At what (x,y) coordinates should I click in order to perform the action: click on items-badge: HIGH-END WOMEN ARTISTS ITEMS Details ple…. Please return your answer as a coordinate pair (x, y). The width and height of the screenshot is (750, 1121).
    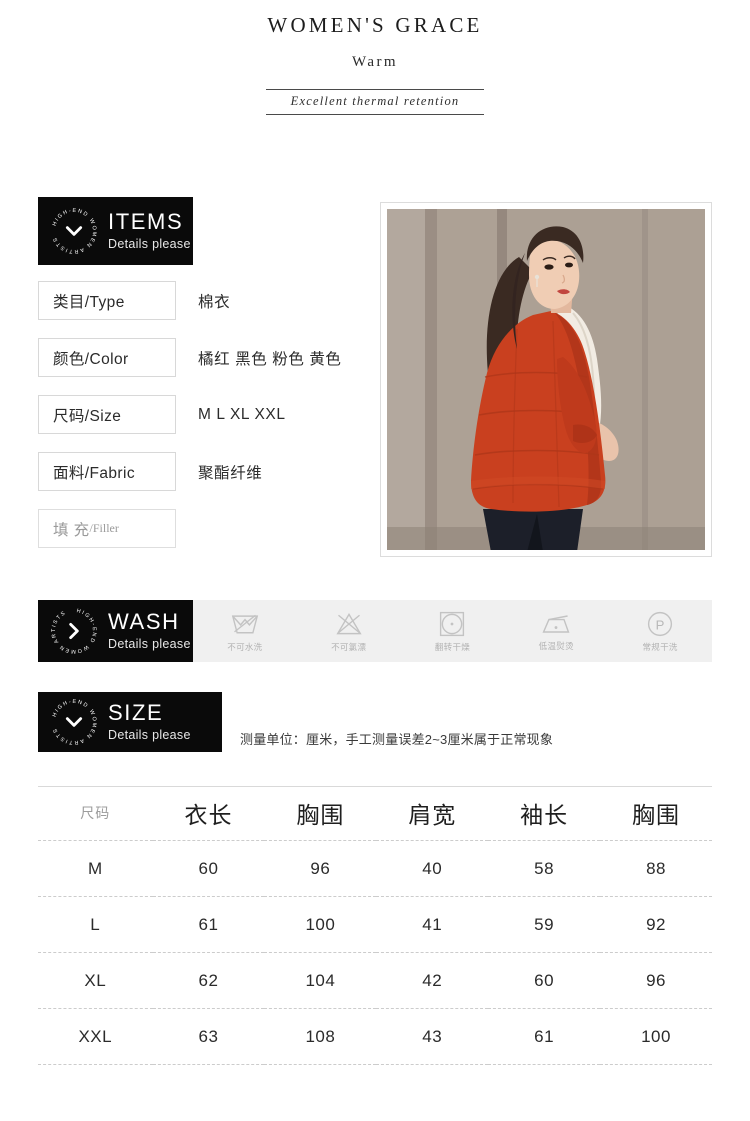
    Looking at the image, I should click on (115, 231).